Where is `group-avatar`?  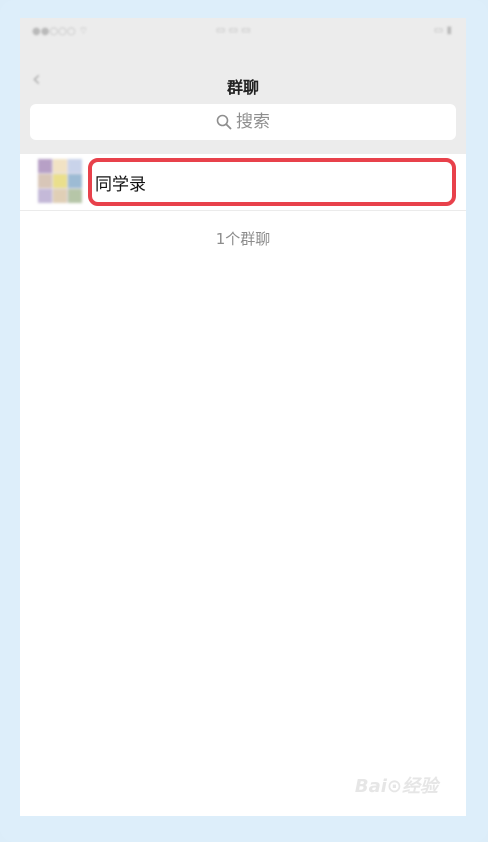 group-avatar is located at coordinates (60, 181).